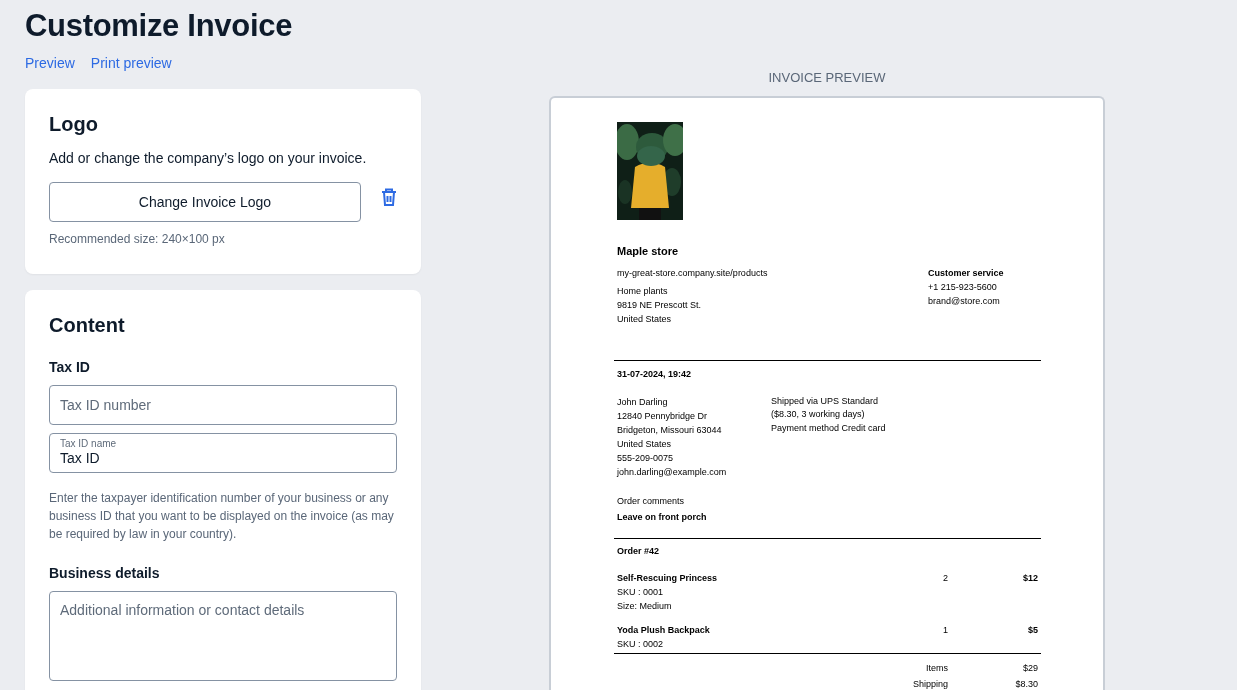 This screenshot has height=690, width=1237. I want to click on service-title: Customer service, so click(966, 273).